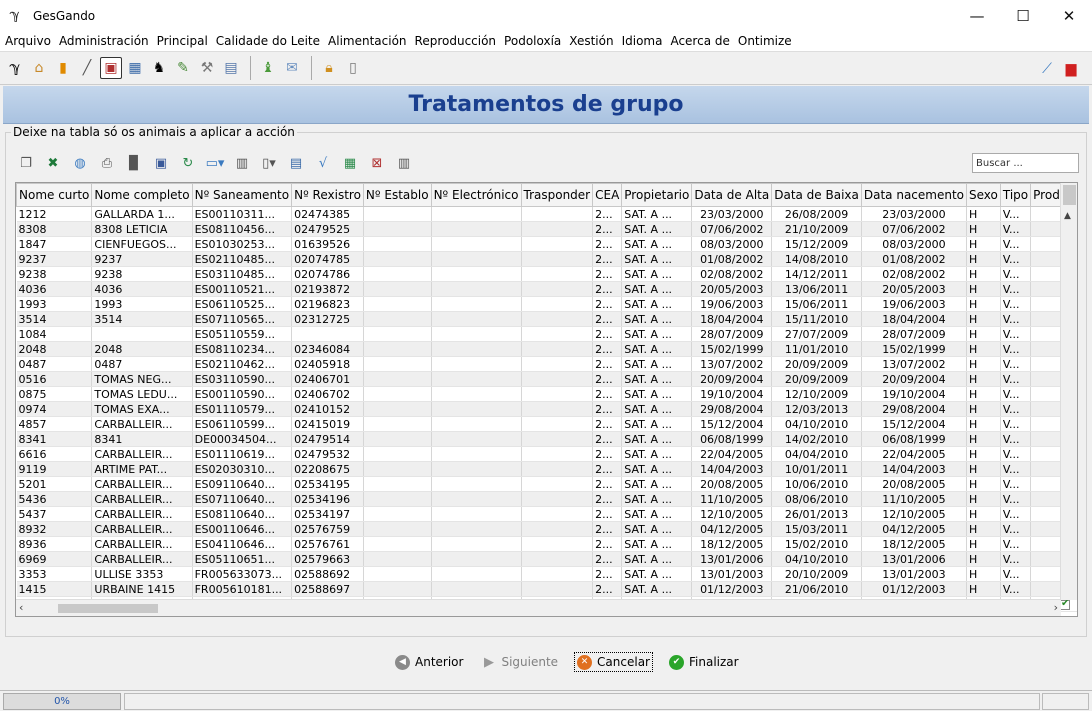  What do you see at coordinates (704, 662) in the screenshot?
I see `finish-button: ✔ Finalizar` at bounding box center [704, 662].